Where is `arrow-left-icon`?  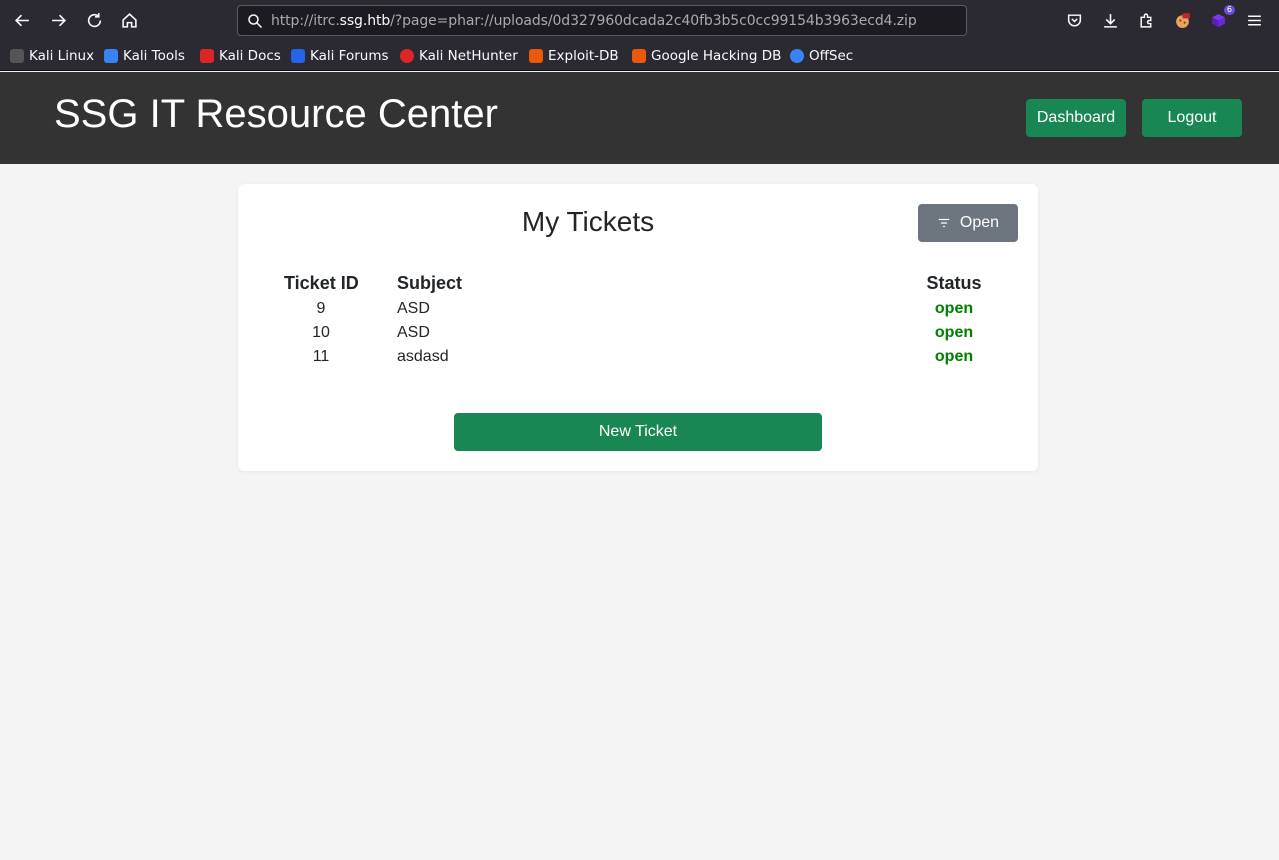
arrow-left-icon is located at coordinates (21, 20).